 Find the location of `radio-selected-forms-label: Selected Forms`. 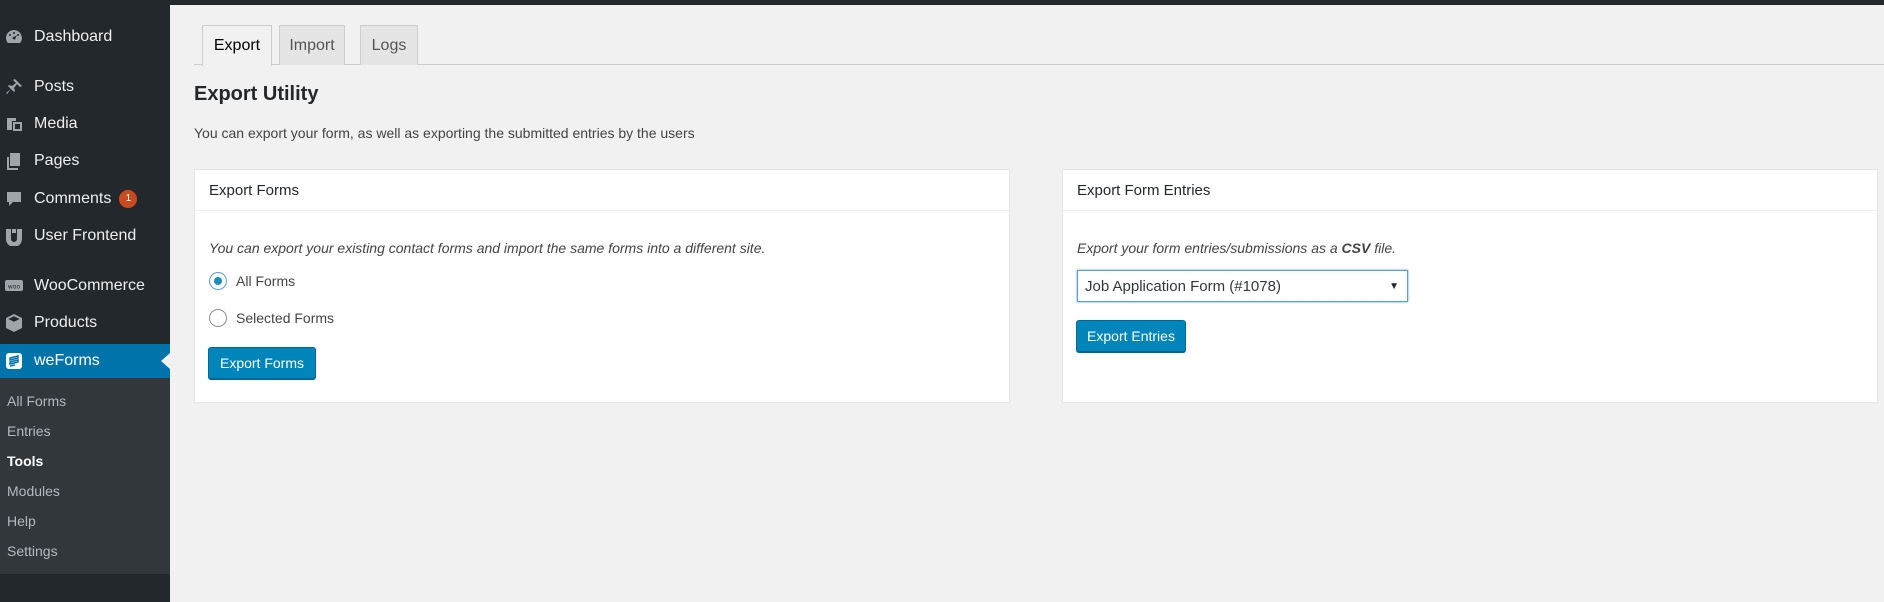

radio-selected-forms-label: Selected Forms is located at coordinates (285, 318).